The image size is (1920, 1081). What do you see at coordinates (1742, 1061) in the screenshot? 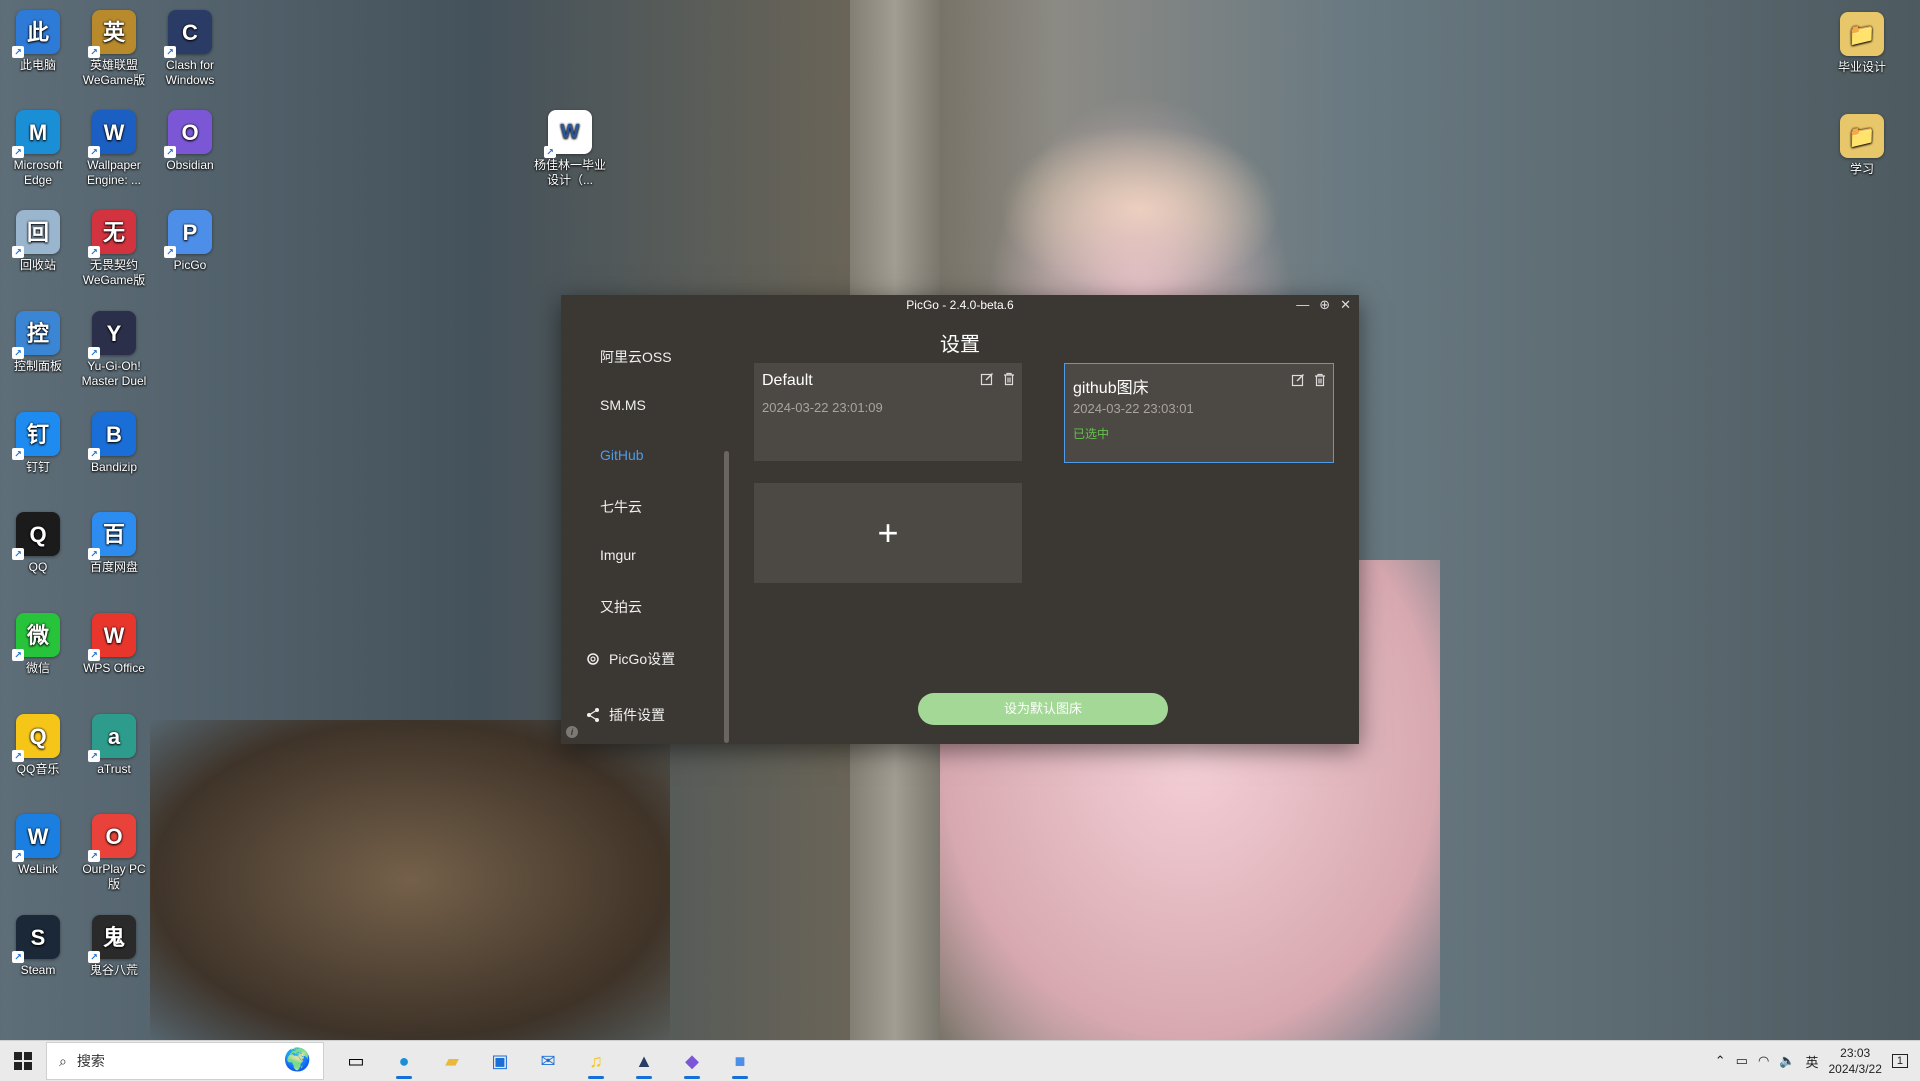
I see `battery-icon: ▭` at bounding box center [1742, 1061].